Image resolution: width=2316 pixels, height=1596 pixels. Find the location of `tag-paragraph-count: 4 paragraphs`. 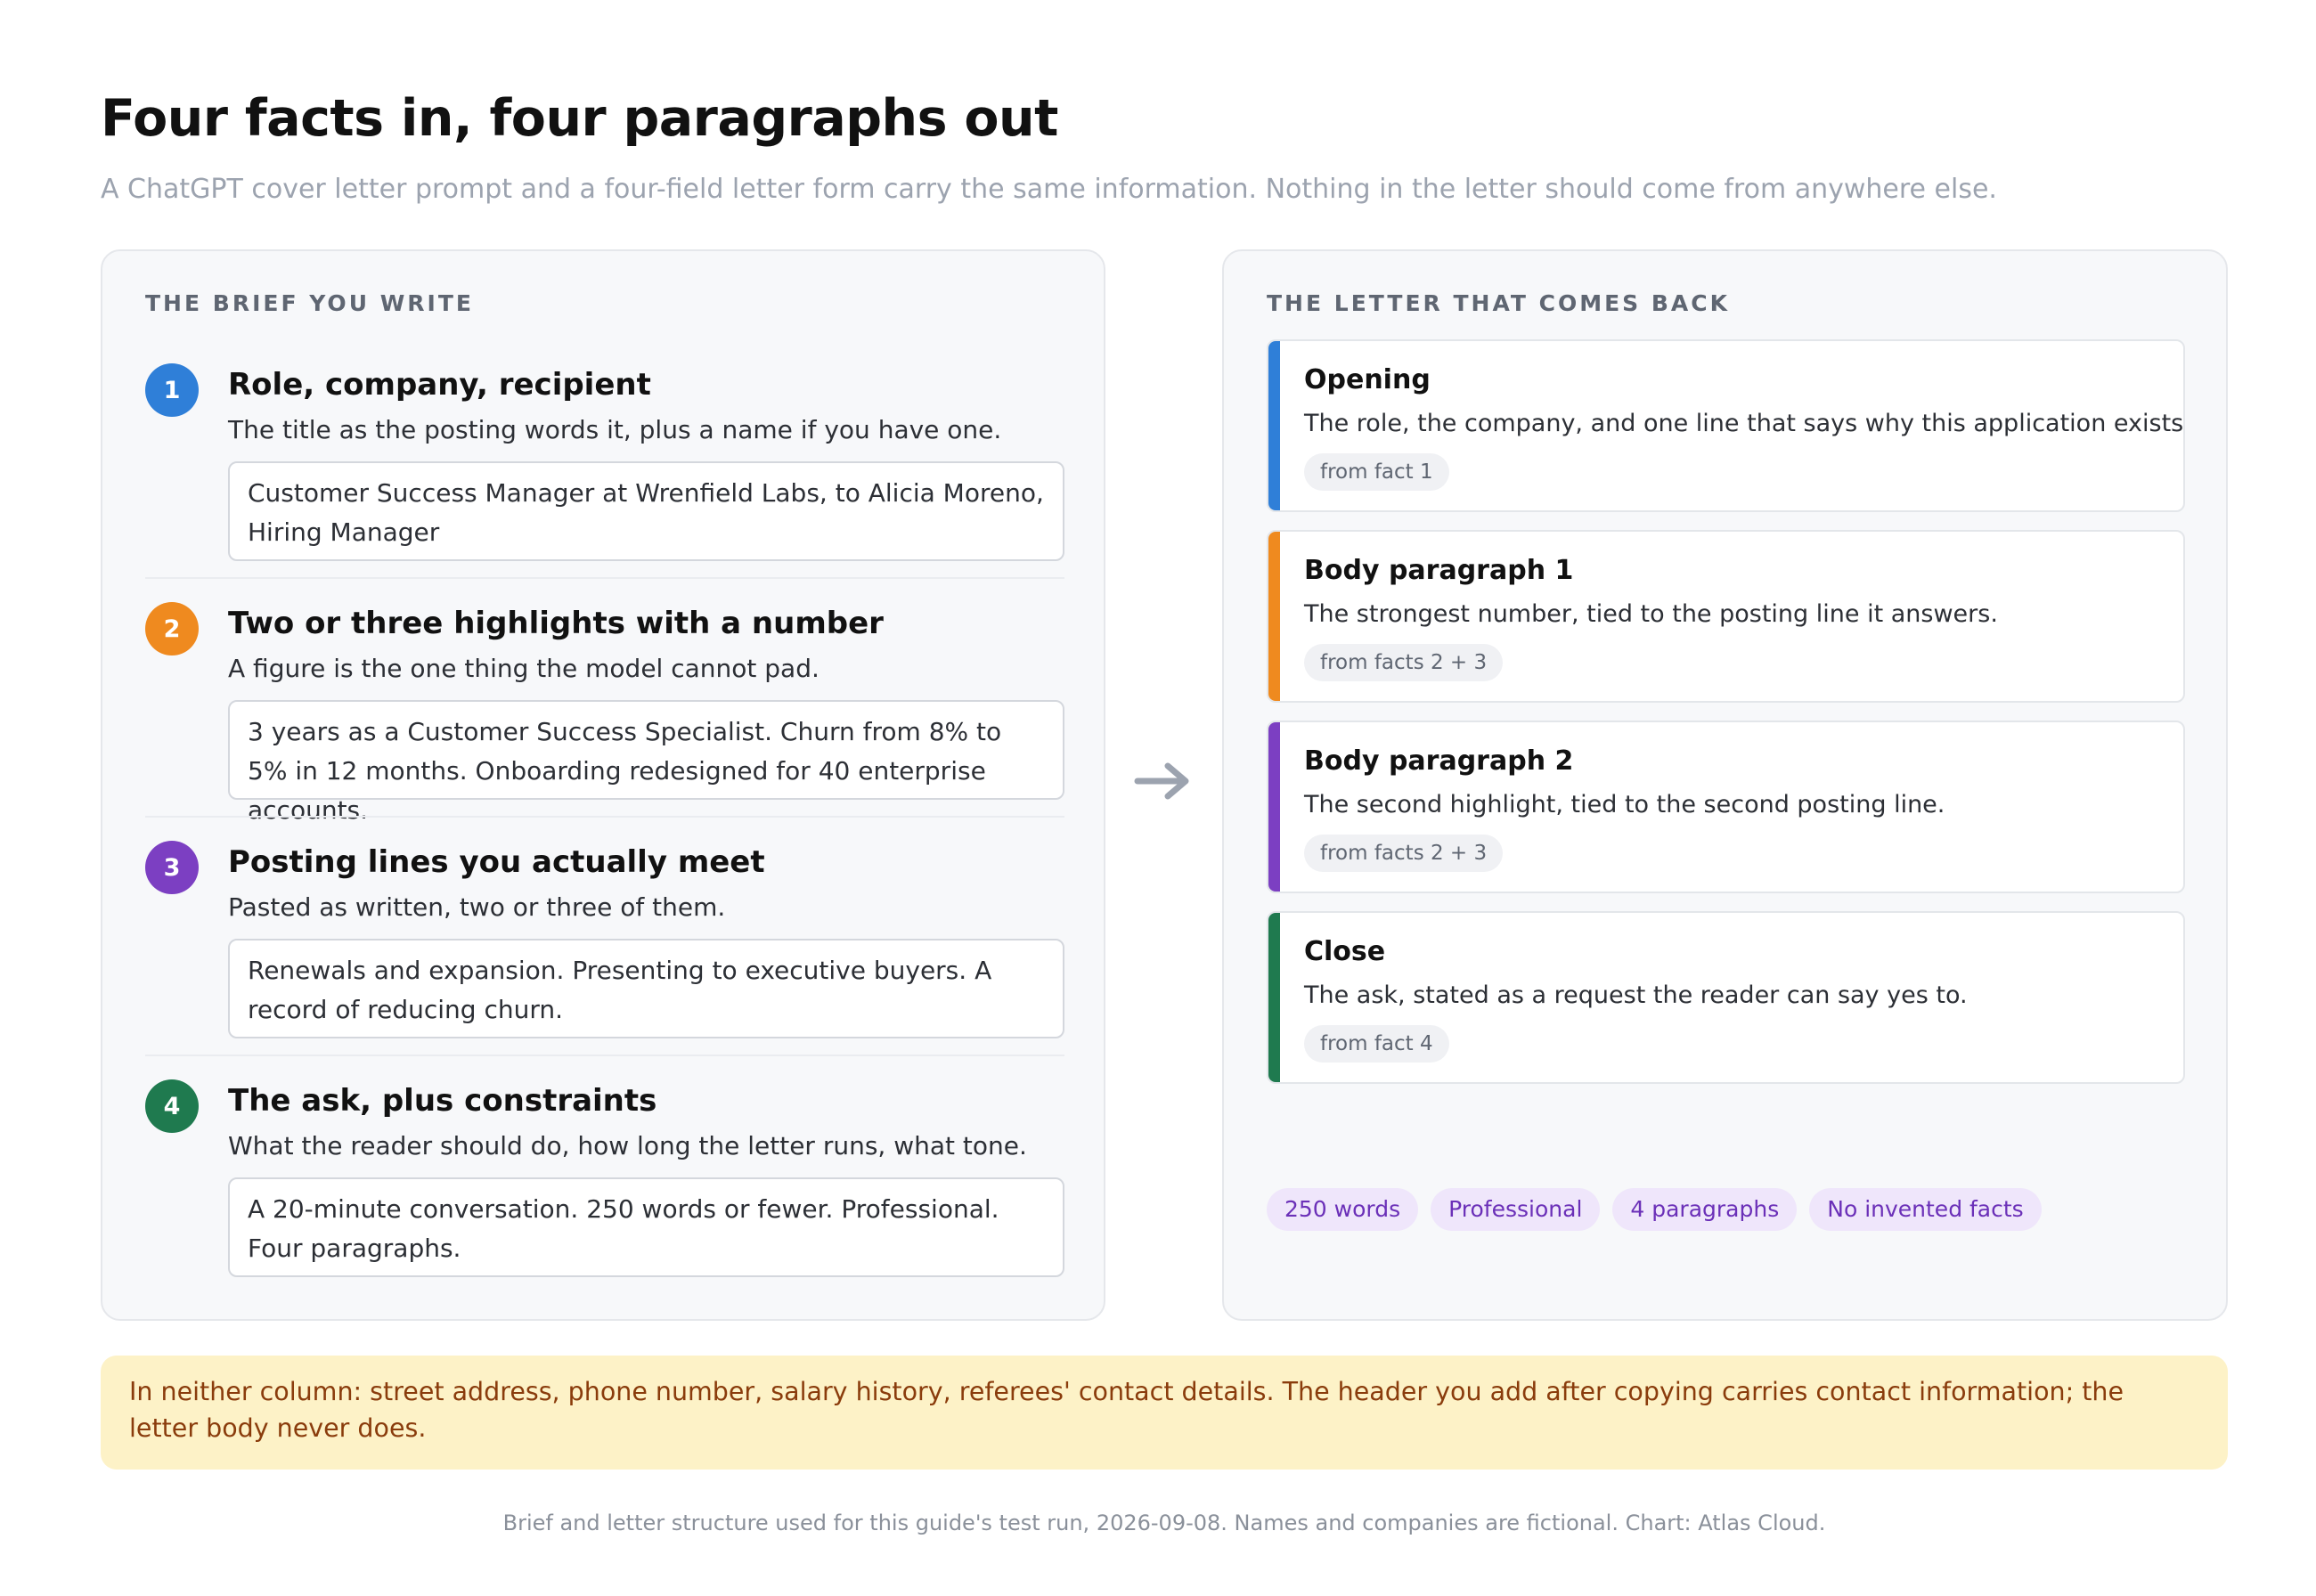

tag-paragraph-count: 4 paragraphs is located at coordinates (1705, 1209).